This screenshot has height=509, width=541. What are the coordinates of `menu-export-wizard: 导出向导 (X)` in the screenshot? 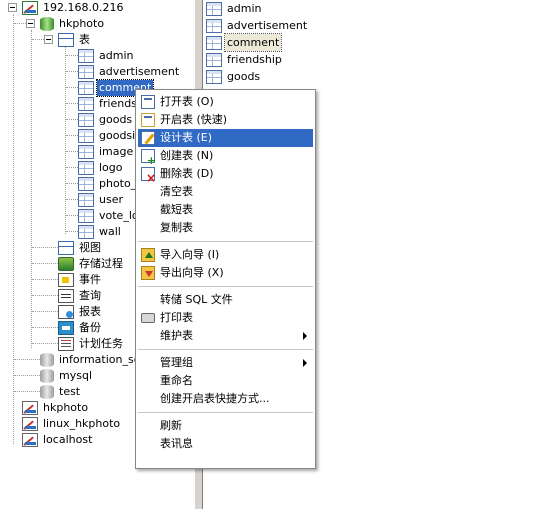 It's located at (225, 273).